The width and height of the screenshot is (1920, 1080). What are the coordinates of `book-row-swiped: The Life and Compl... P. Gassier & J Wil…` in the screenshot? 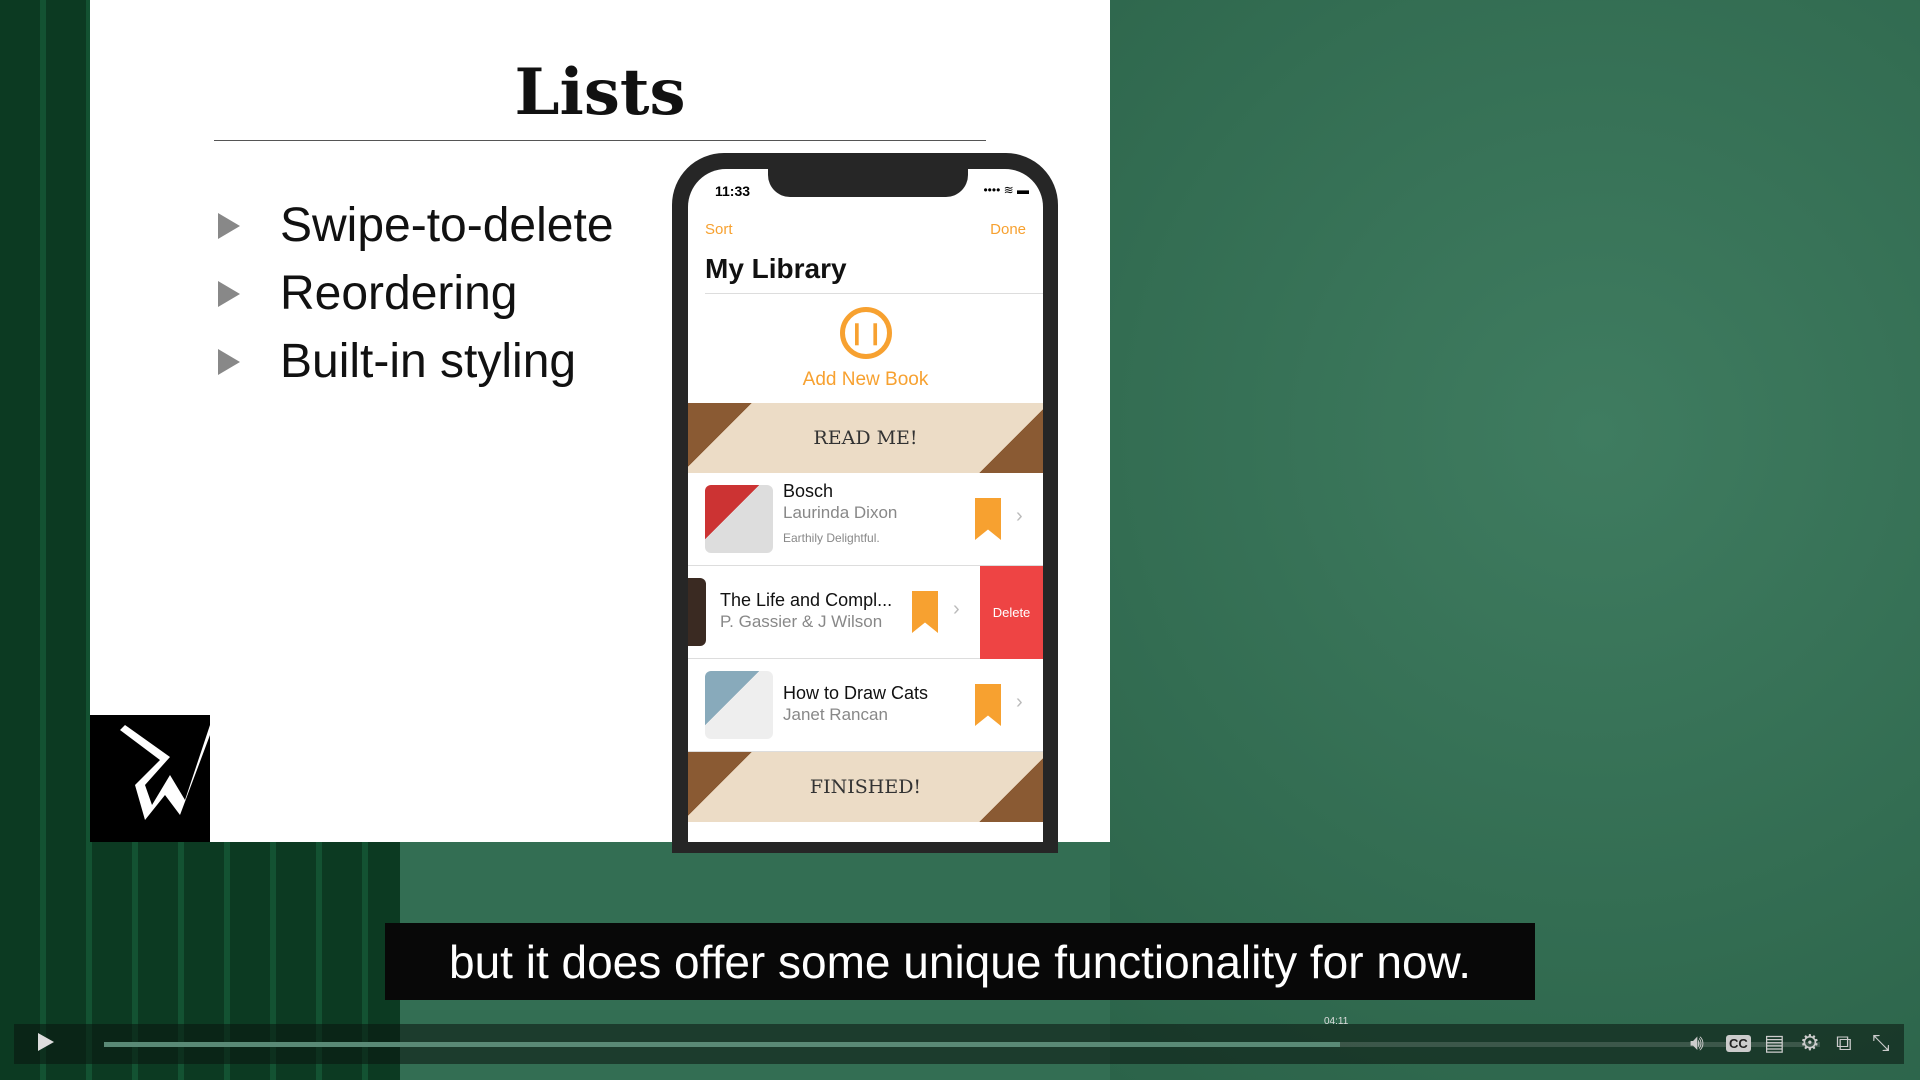 It's located at (865, 612).